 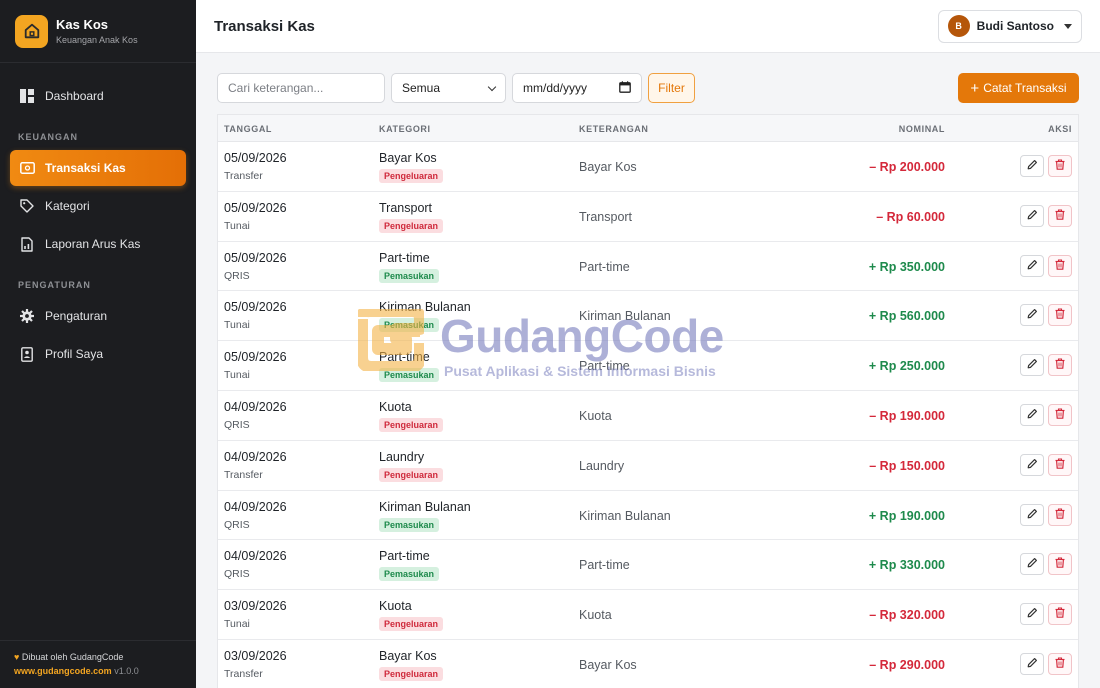 What do you see at coordinates (906, 316) in the screenshot?
I see `row-amount: + Rp 560.000` at bounding box center [906, 316].